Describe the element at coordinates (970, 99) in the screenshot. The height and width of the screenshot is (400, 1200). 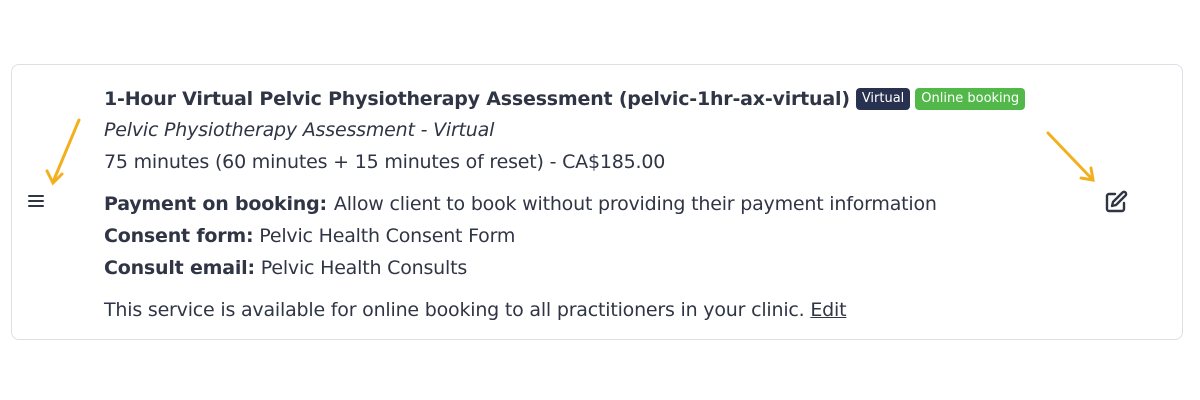
I see `online-booking-badge: Online booking` at that location.